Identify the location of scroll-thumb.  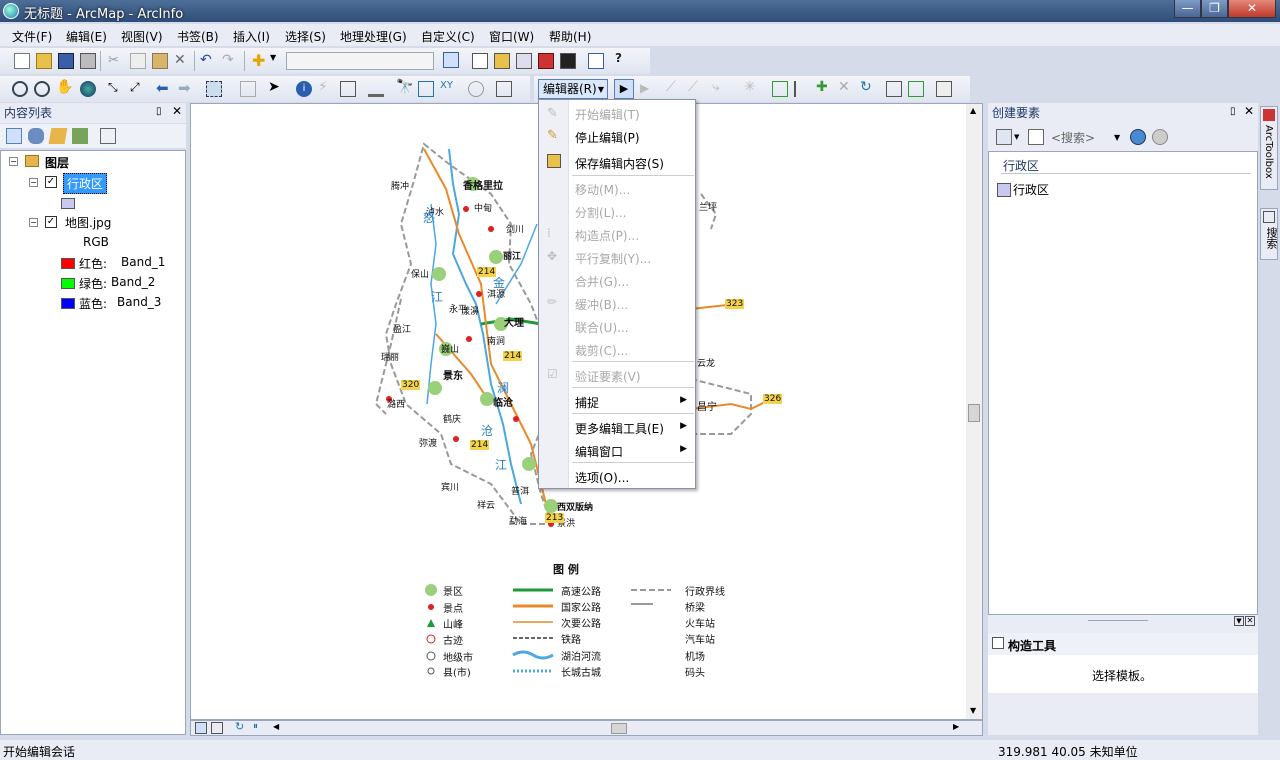
(974, 413).